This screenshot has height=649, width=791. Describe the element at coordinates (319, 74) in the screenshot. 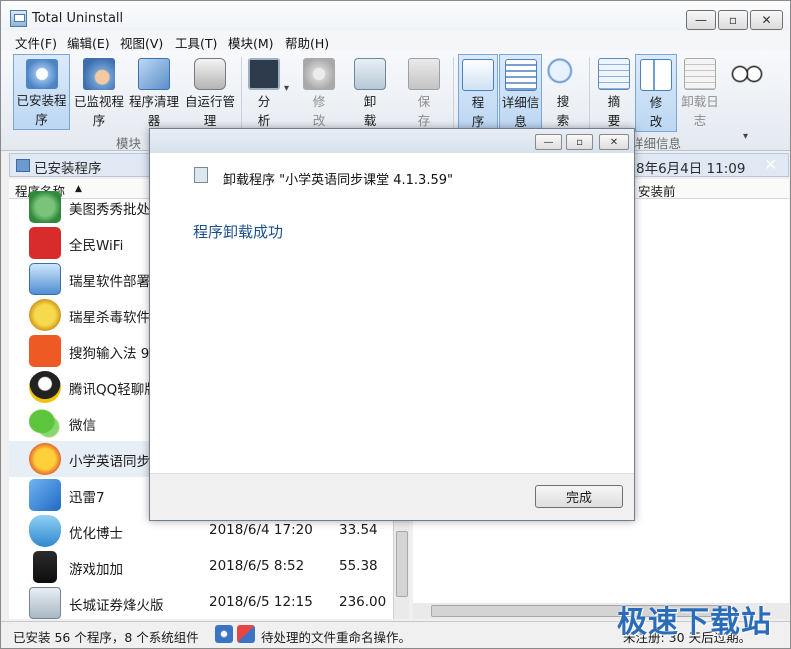

I see `disc-gray-icon` at that location.